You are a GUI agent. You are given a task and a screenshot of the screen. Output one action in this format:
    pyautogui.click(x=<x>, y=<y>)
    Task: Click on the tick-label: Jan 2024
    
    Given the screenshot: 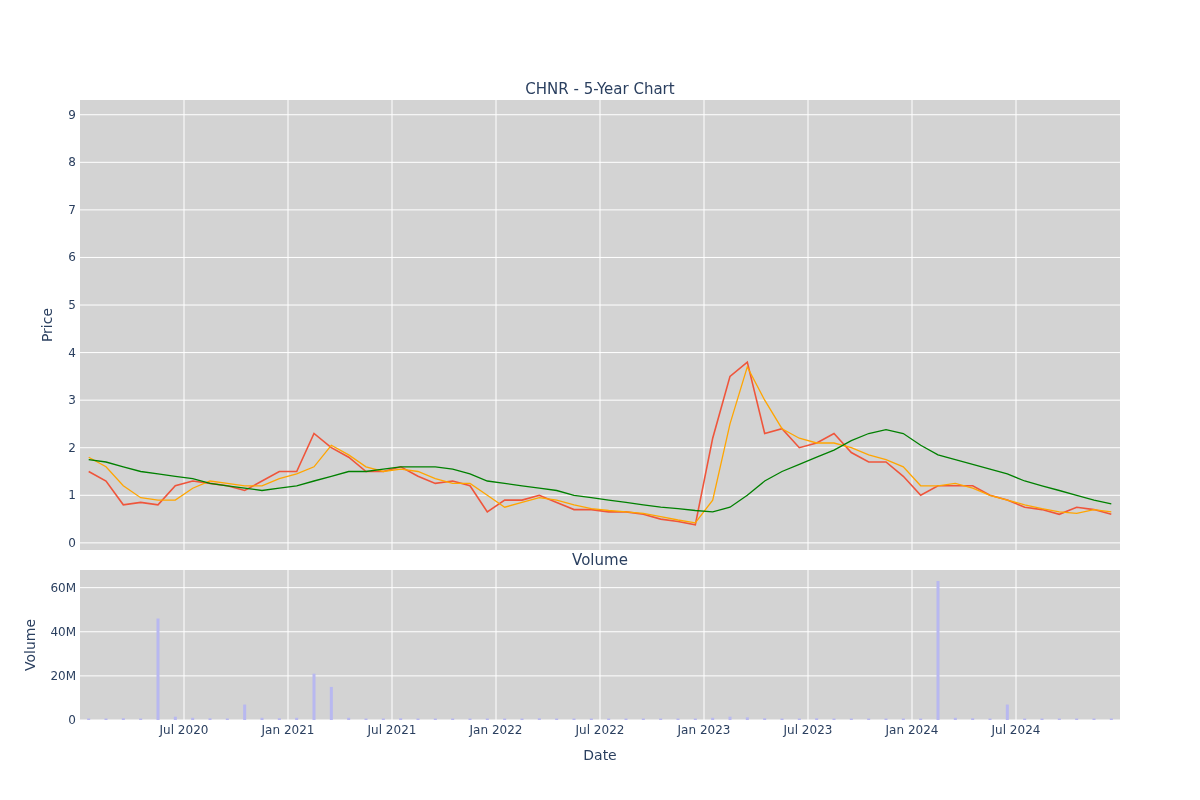 What is the action you would take?
    pyautogui.click(x=912, y=730)
    